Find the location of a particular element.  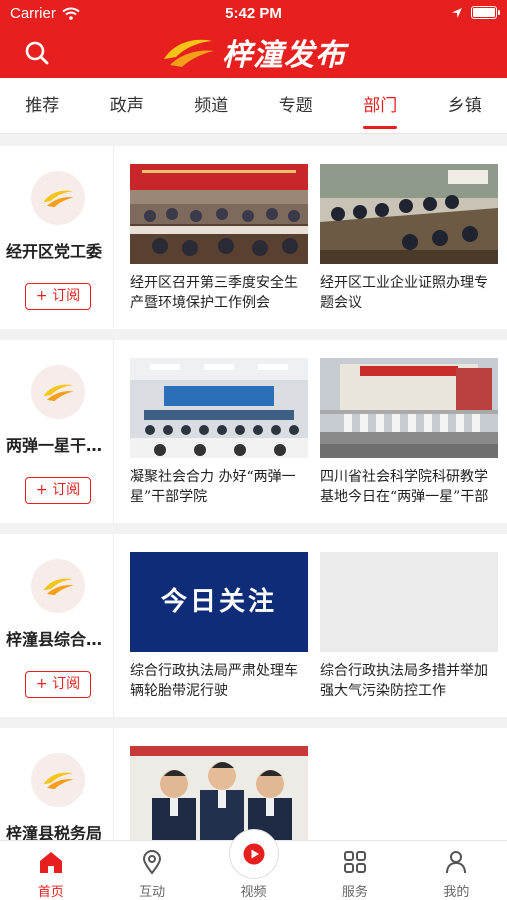

nav-label: 首页 is located at coordinates (50, 892).